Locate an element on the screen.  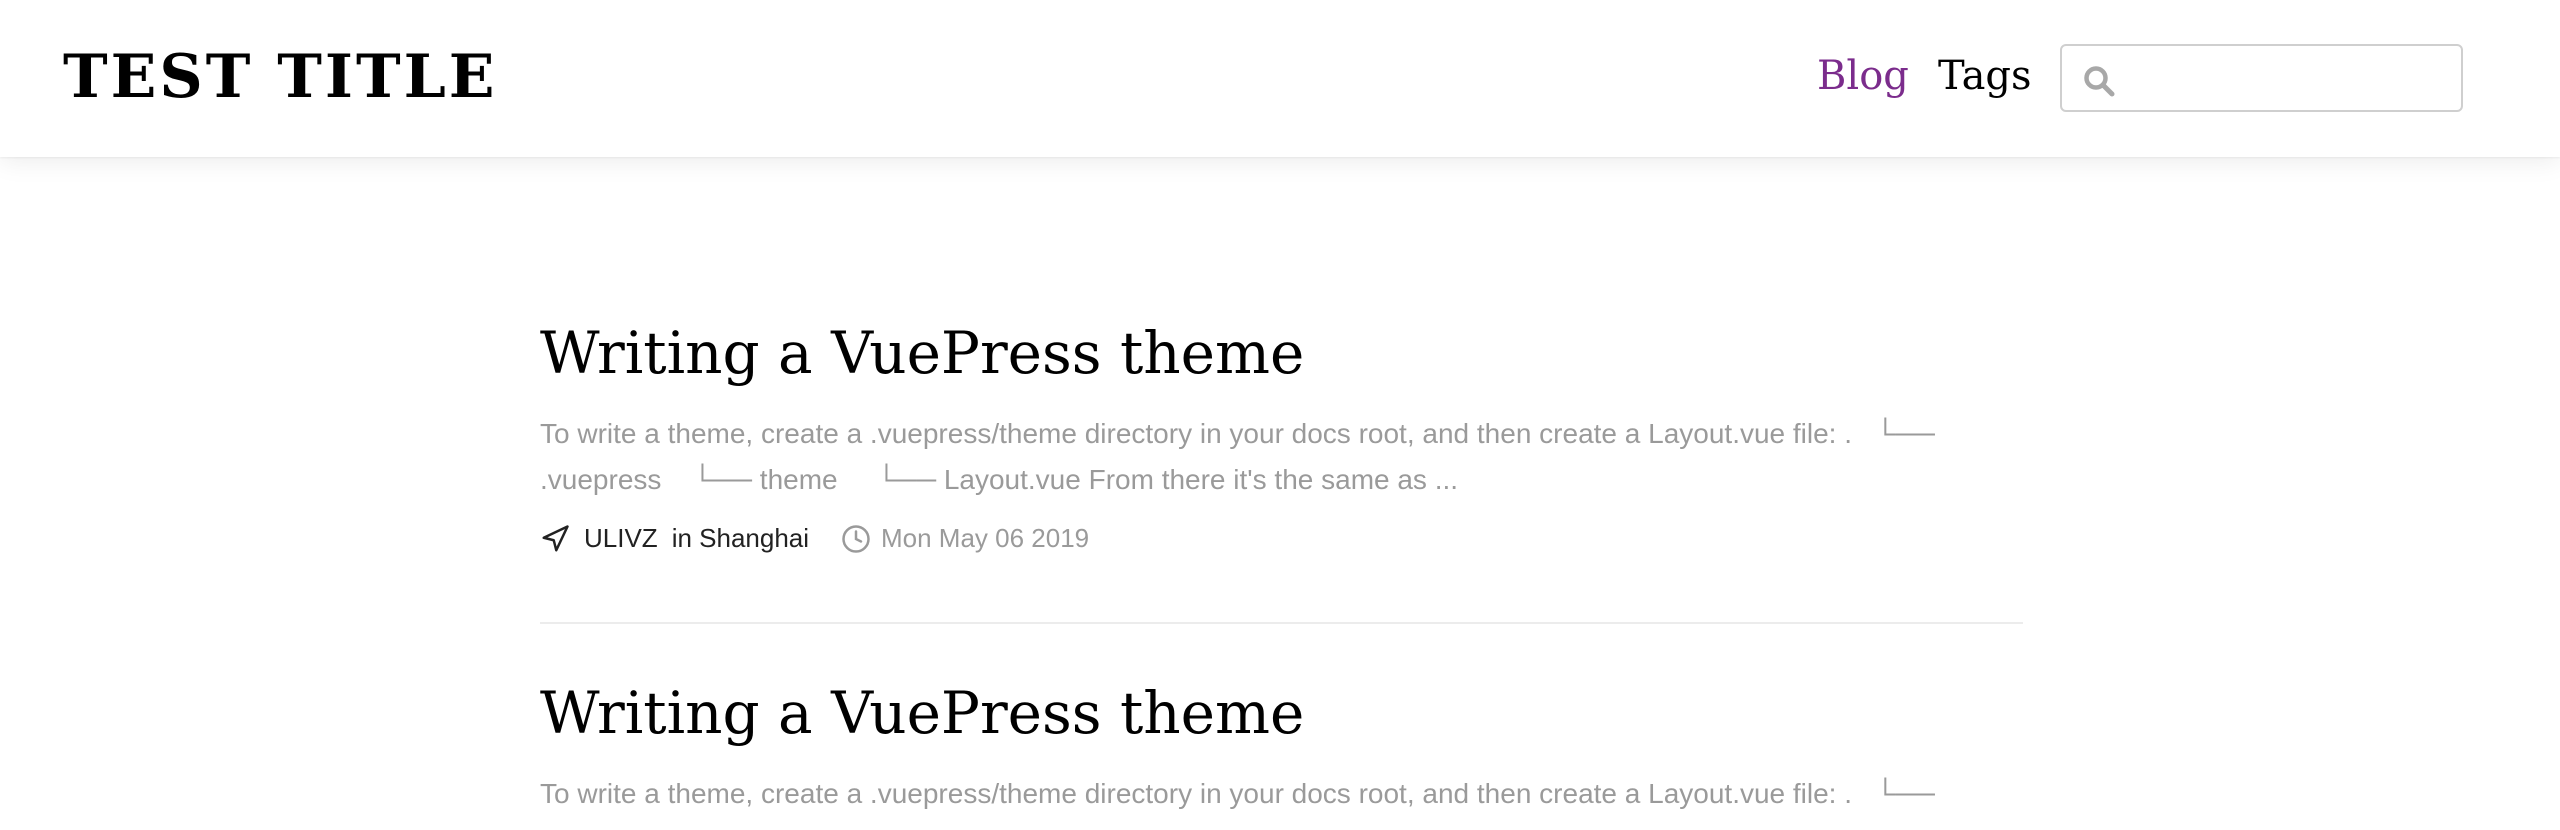
nav-link-blog: Blog is located at coordinates (1863, 76).